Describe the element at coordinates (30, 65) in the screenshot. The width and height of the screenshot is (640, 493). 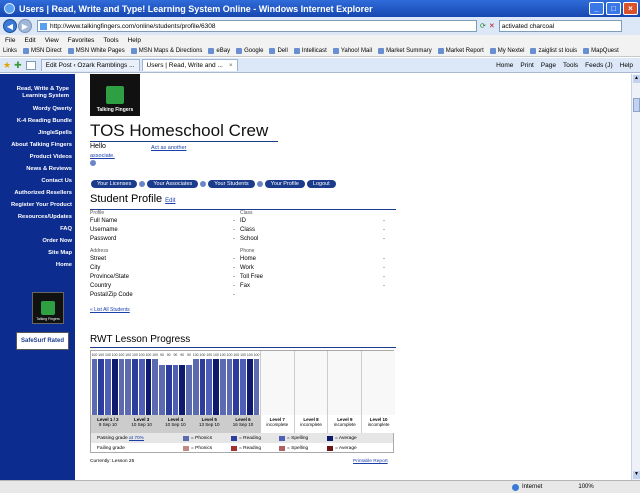
I see `quick-tabs-icon` at that location.